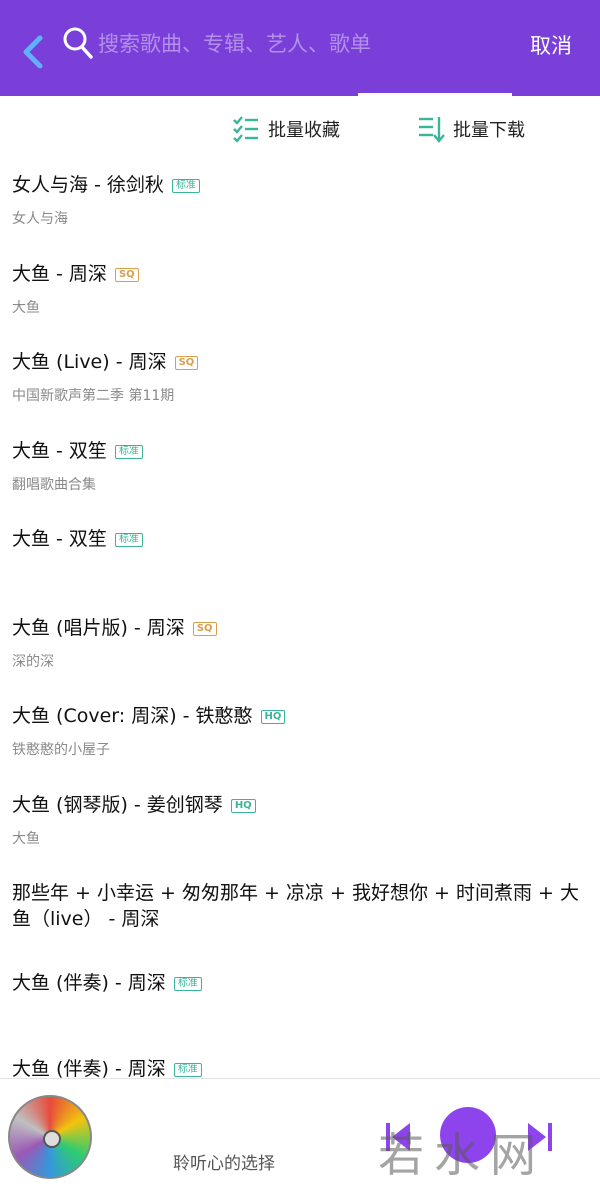 The width and height of the screenshot is (600, 1198). What do you see at coordinates (245, 129) in the screenshot?
I see `checklist-icon` at bounding box center [245, 129].